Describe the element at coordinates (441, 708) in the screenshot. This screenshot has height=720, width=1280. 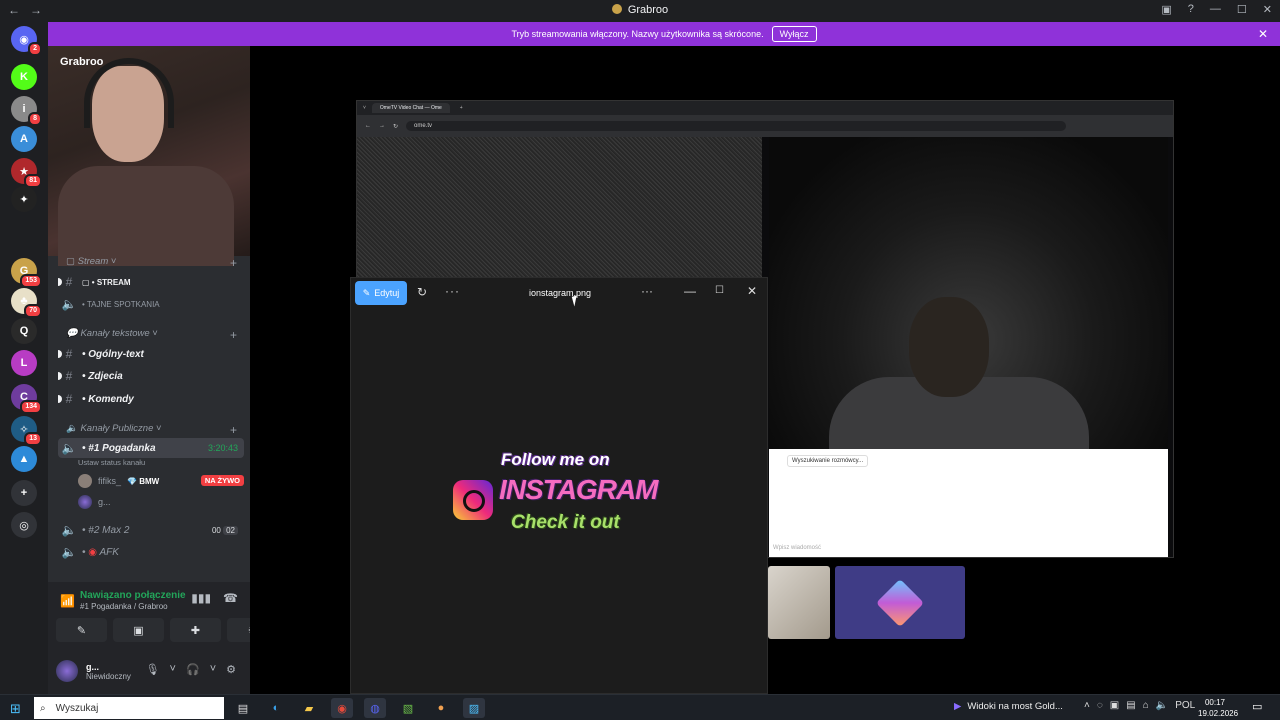
I see `obs-icon: ●` at that location.